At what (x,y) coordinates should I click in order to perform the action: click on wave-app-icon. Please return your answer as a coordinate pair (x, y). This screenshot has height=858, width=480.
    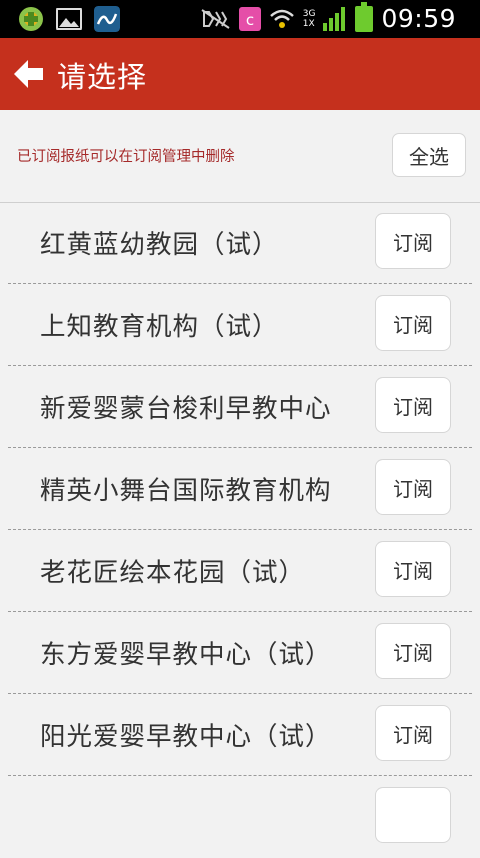
    Looking at the image, I should click on (107, 19).